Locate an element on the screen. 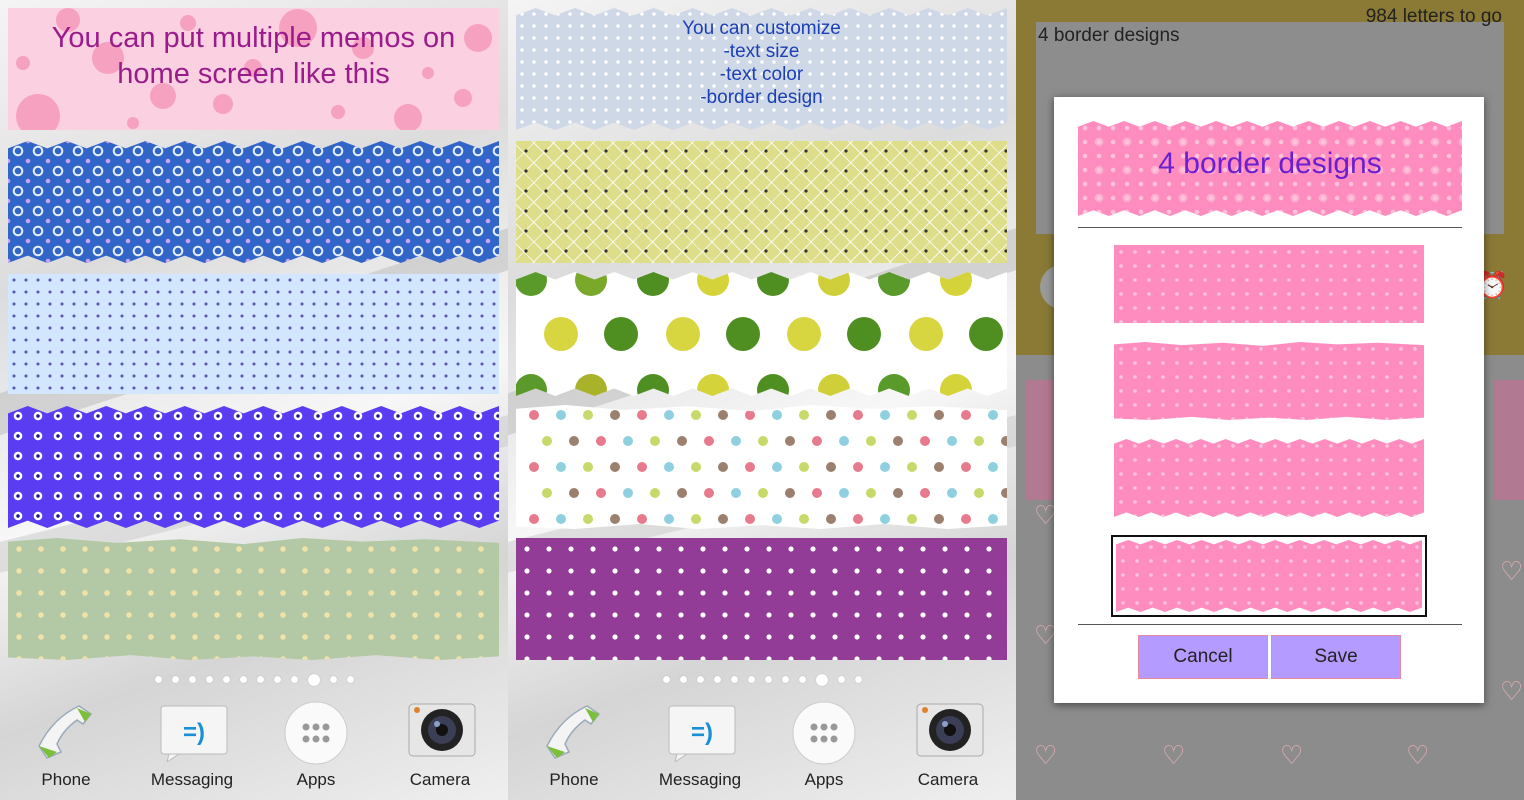 The image size is (1524, 800). cancel-button: Cancel is located at coordinates (1203, 657).